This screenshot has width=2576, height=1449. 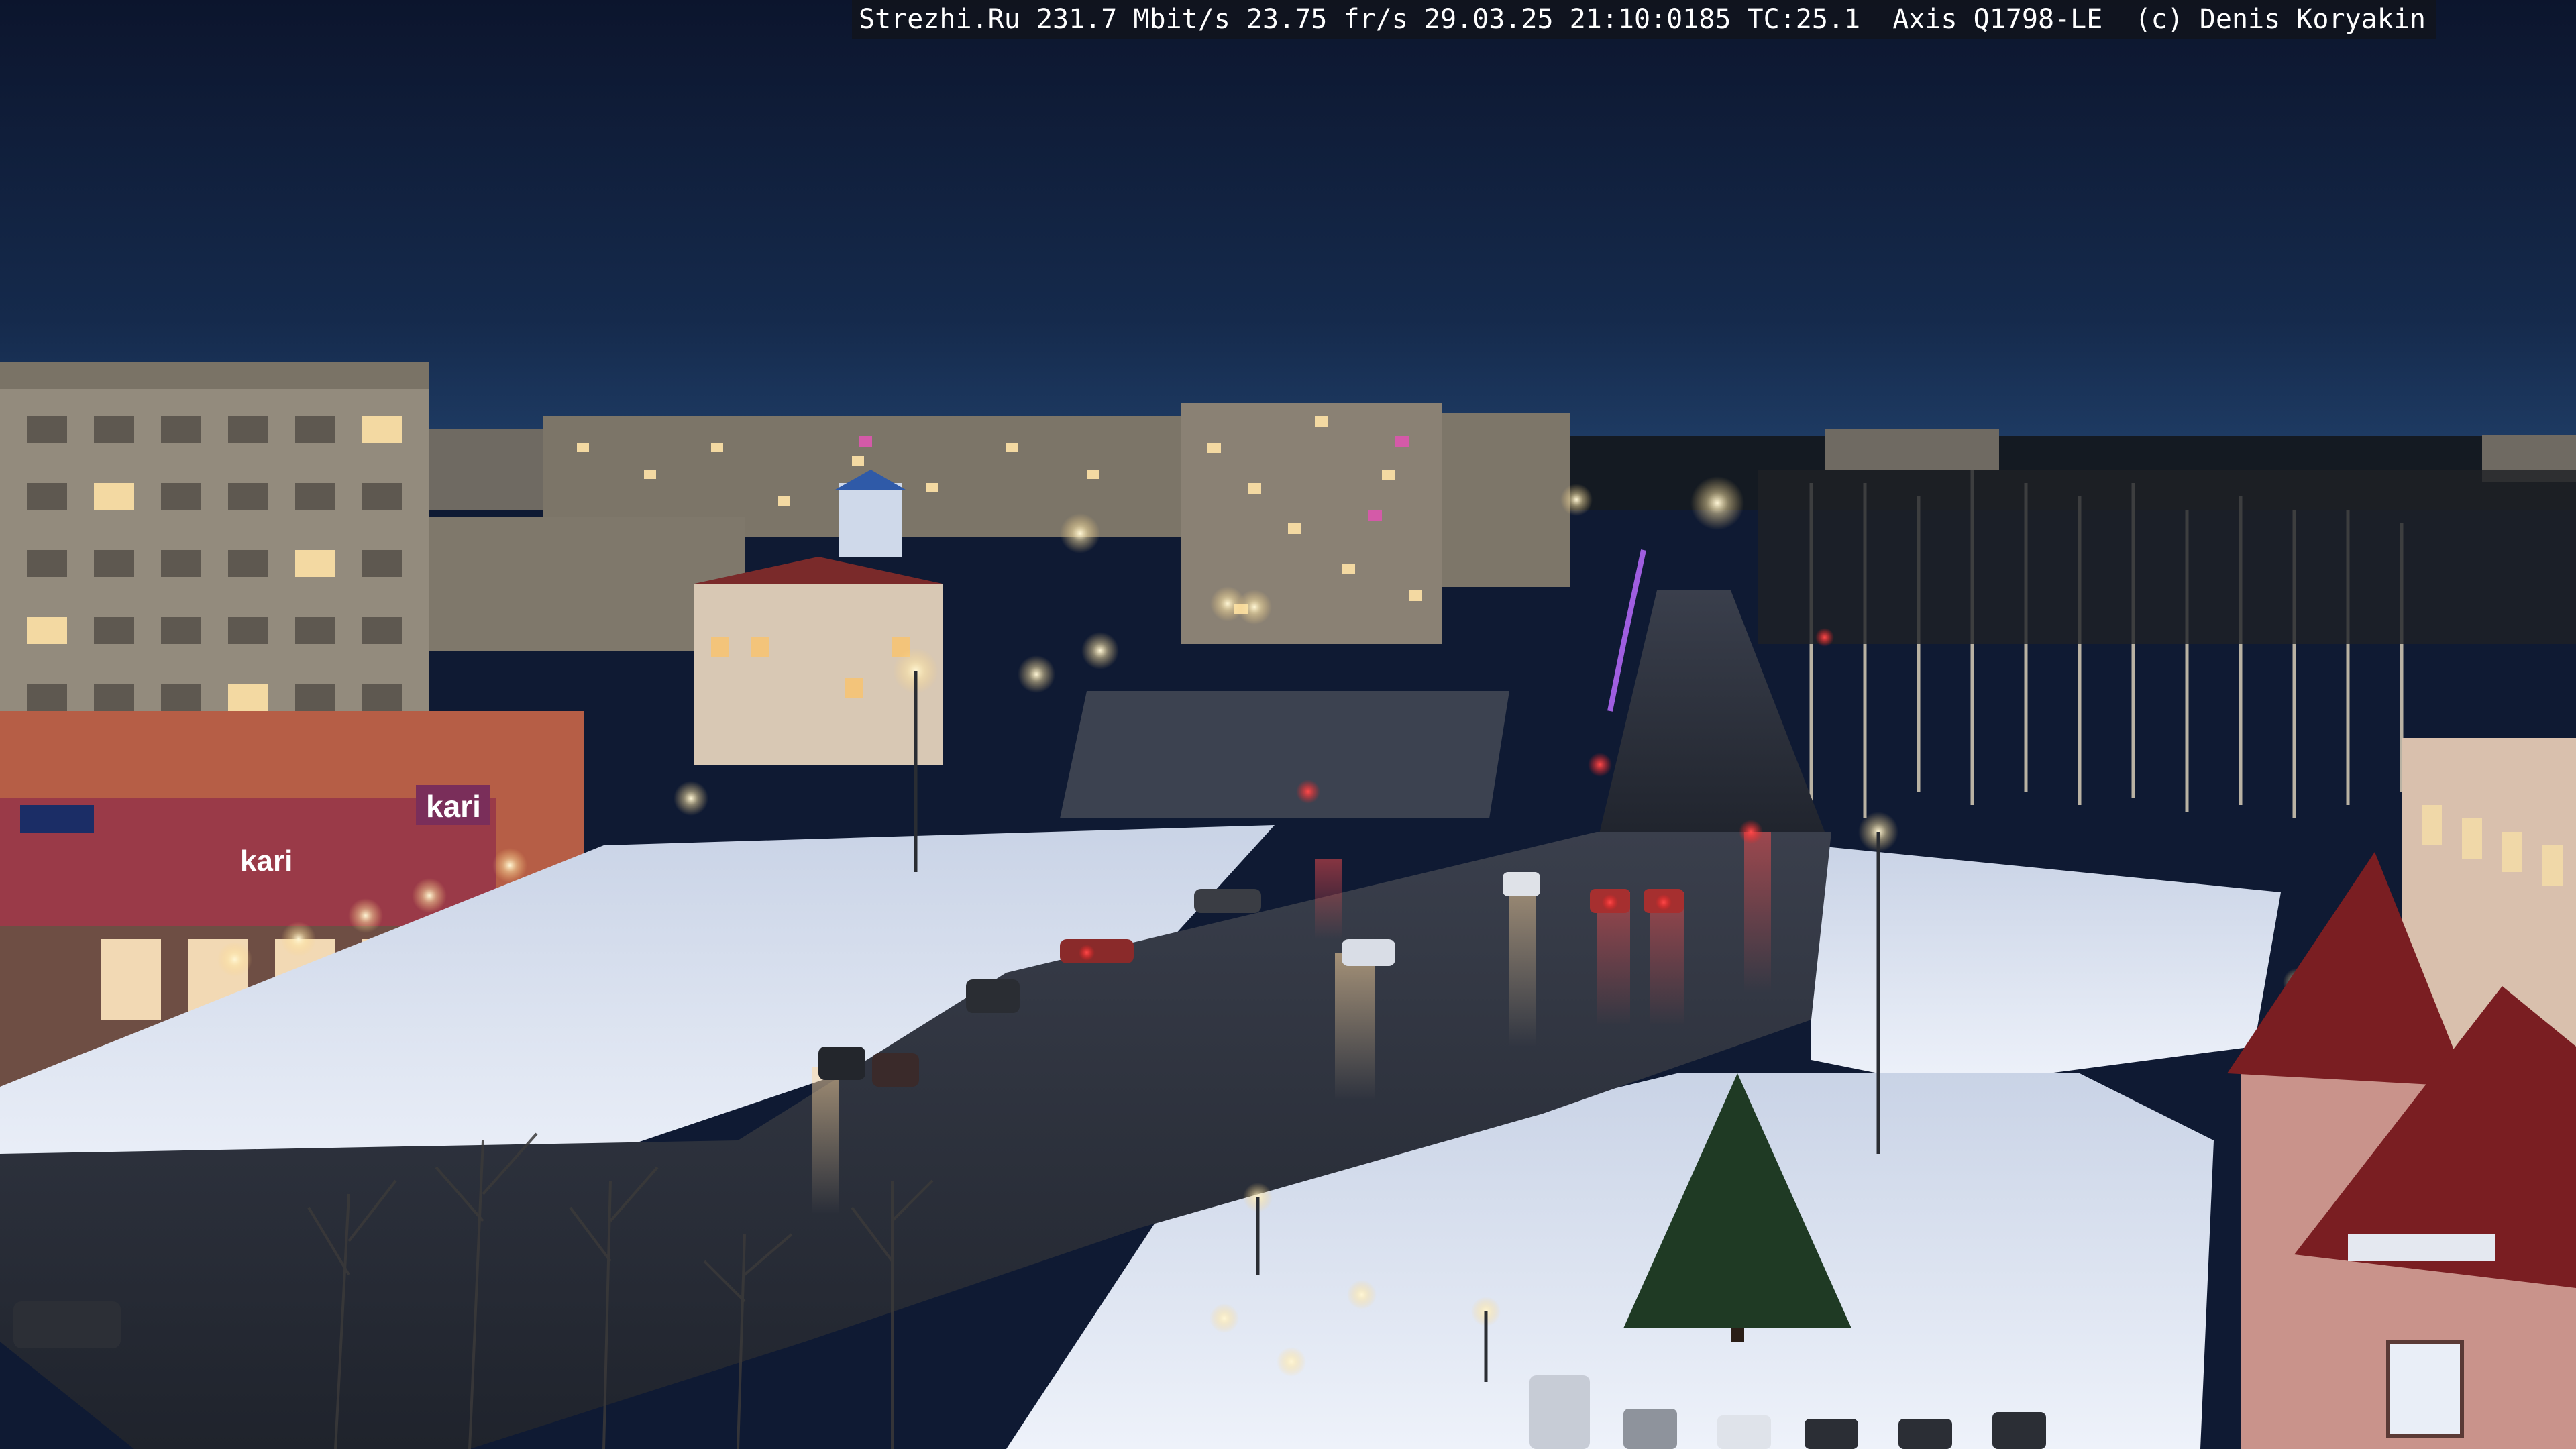 I want to click on right-foreground-building, so click(x=2401, y=1093).